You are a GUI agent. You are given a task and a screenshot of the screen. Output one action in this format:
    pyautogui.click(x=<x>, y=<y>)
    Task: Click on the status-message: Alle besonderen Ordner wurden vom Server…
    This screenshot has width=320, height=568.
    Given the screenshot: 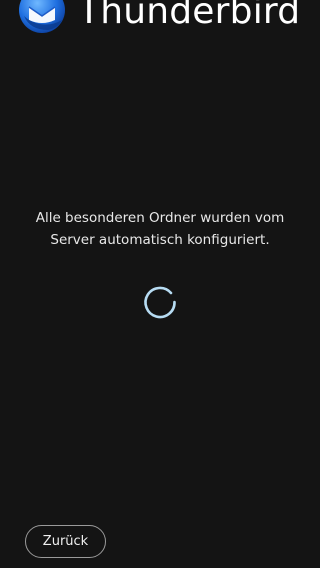 What is the action you would take?
    pyautogui.click(x=160, y=229)
    